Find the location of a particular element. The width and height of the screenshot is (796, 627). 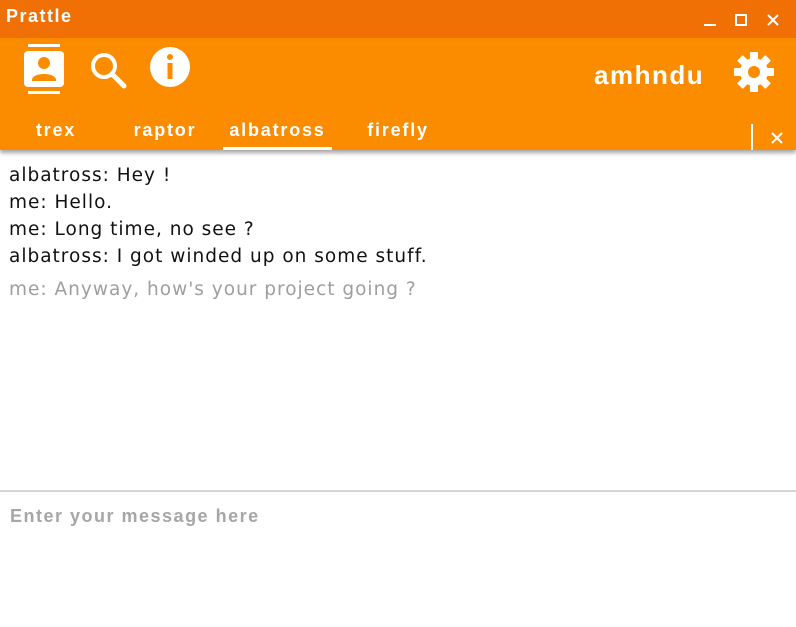

chat-message: me: Long time, no see ? is located at coordinates (132, 229).